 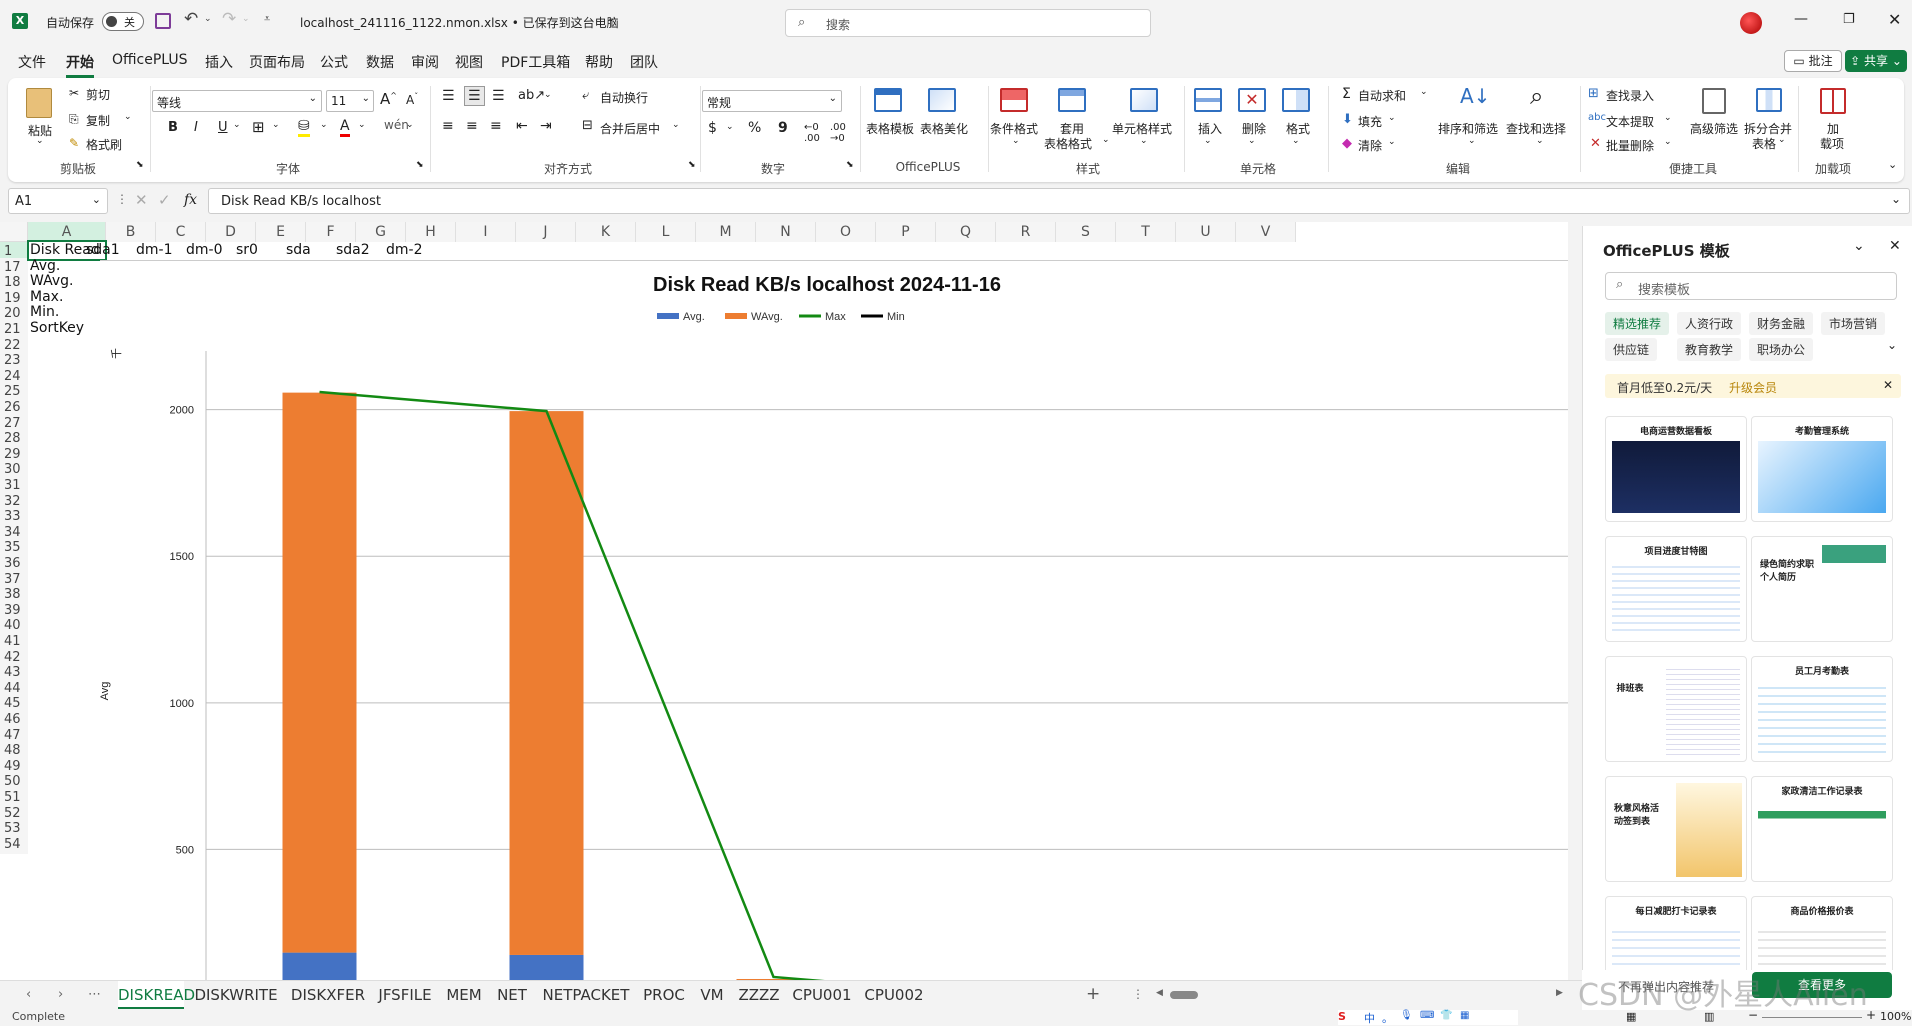 What do you see at coordinates (1254, 128) in the screenshot?
I see `delete-cells-button: 删除` at bounding box center [1254, 128].